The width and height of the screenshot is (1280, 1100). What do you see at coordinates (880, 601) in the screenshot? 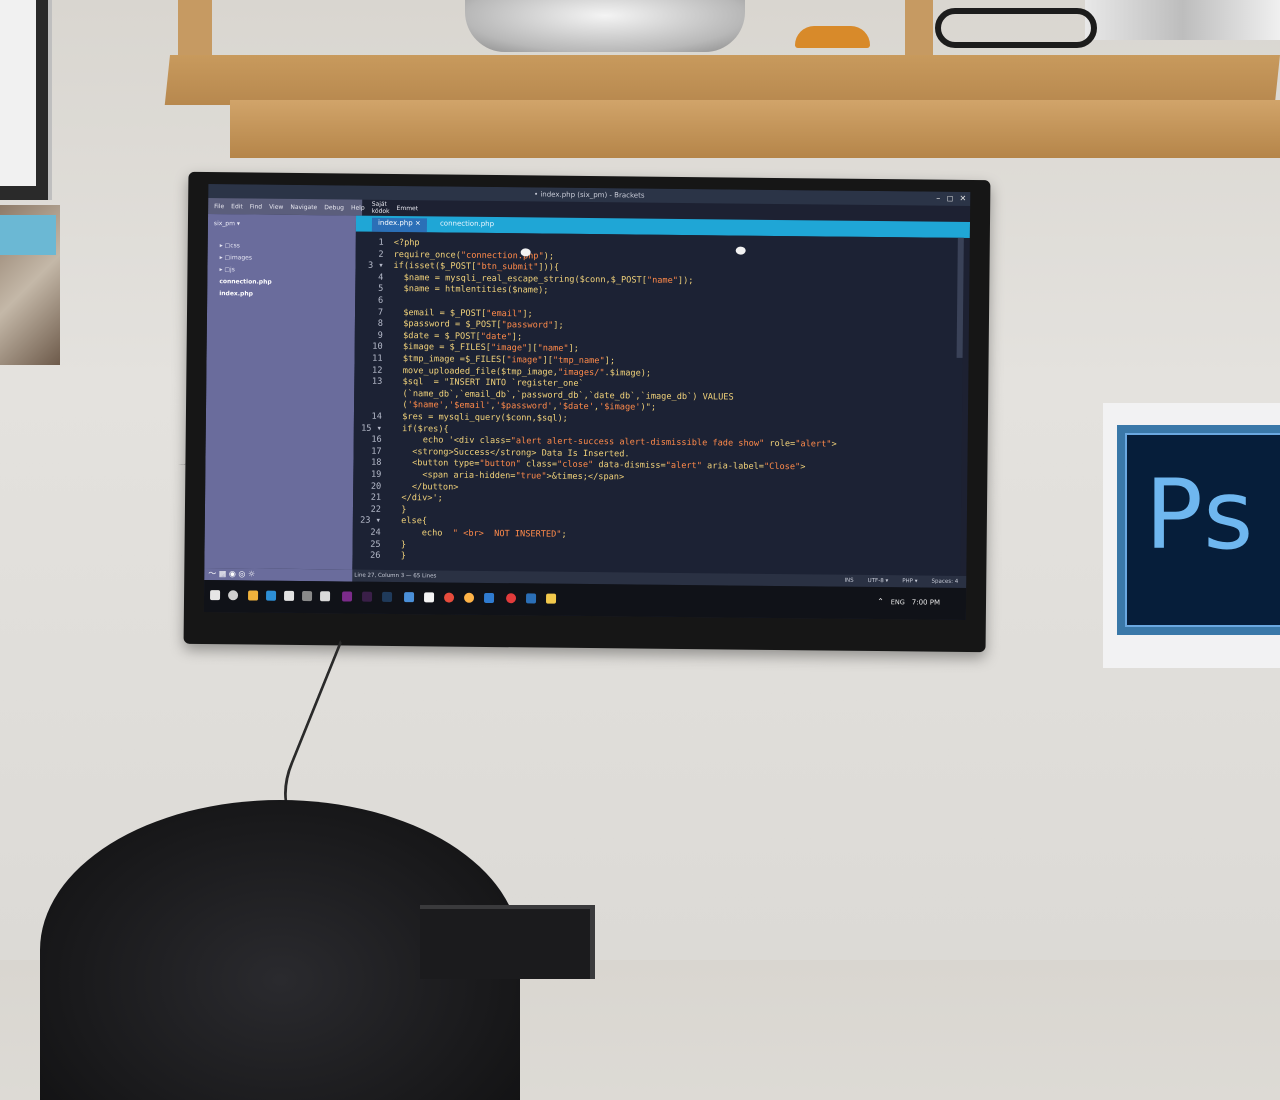
I see `tray-caret-icon: ⌃` at bounding box center [880, 601].